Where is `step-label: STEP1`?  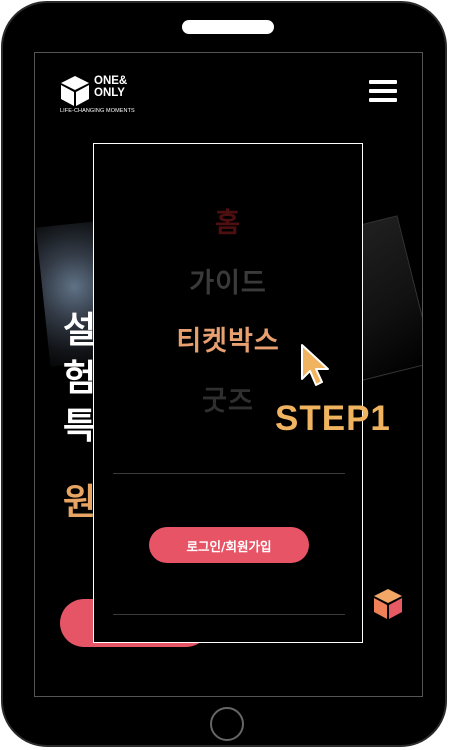 step-label: STEP1 is located at coordinates (333, 418).